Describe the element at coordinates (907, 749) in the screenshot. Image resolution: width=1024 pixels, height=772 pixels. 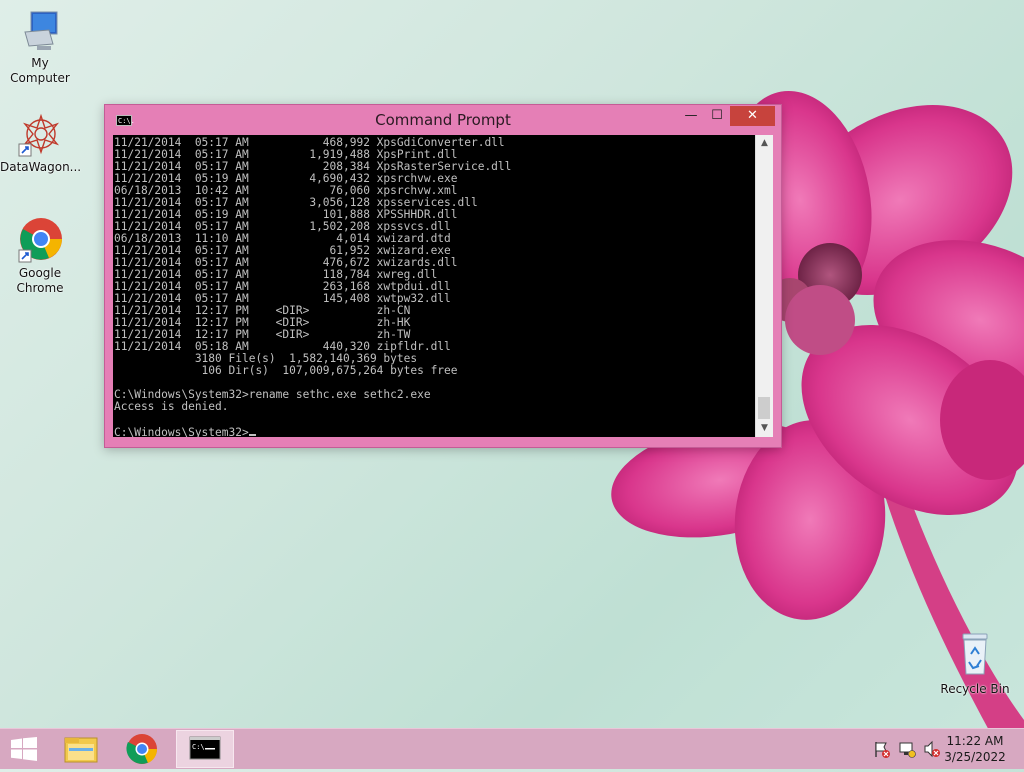
I see `network-icon` at that location.